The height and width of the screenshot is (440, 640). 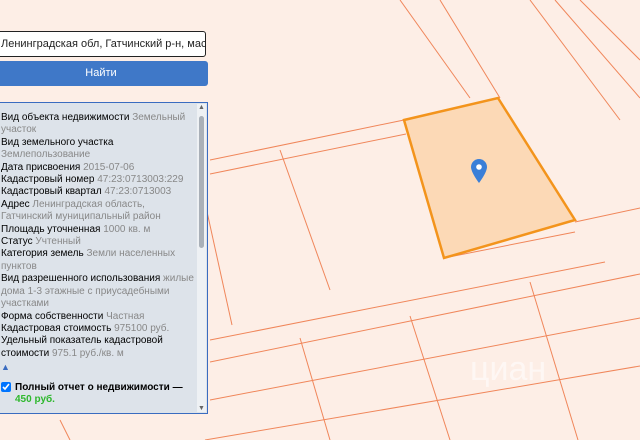 What do you see at coordinates (52, 316) in the screenshot?
I see `info-row-key: Форма собственности` at bounding box center [52, 316].